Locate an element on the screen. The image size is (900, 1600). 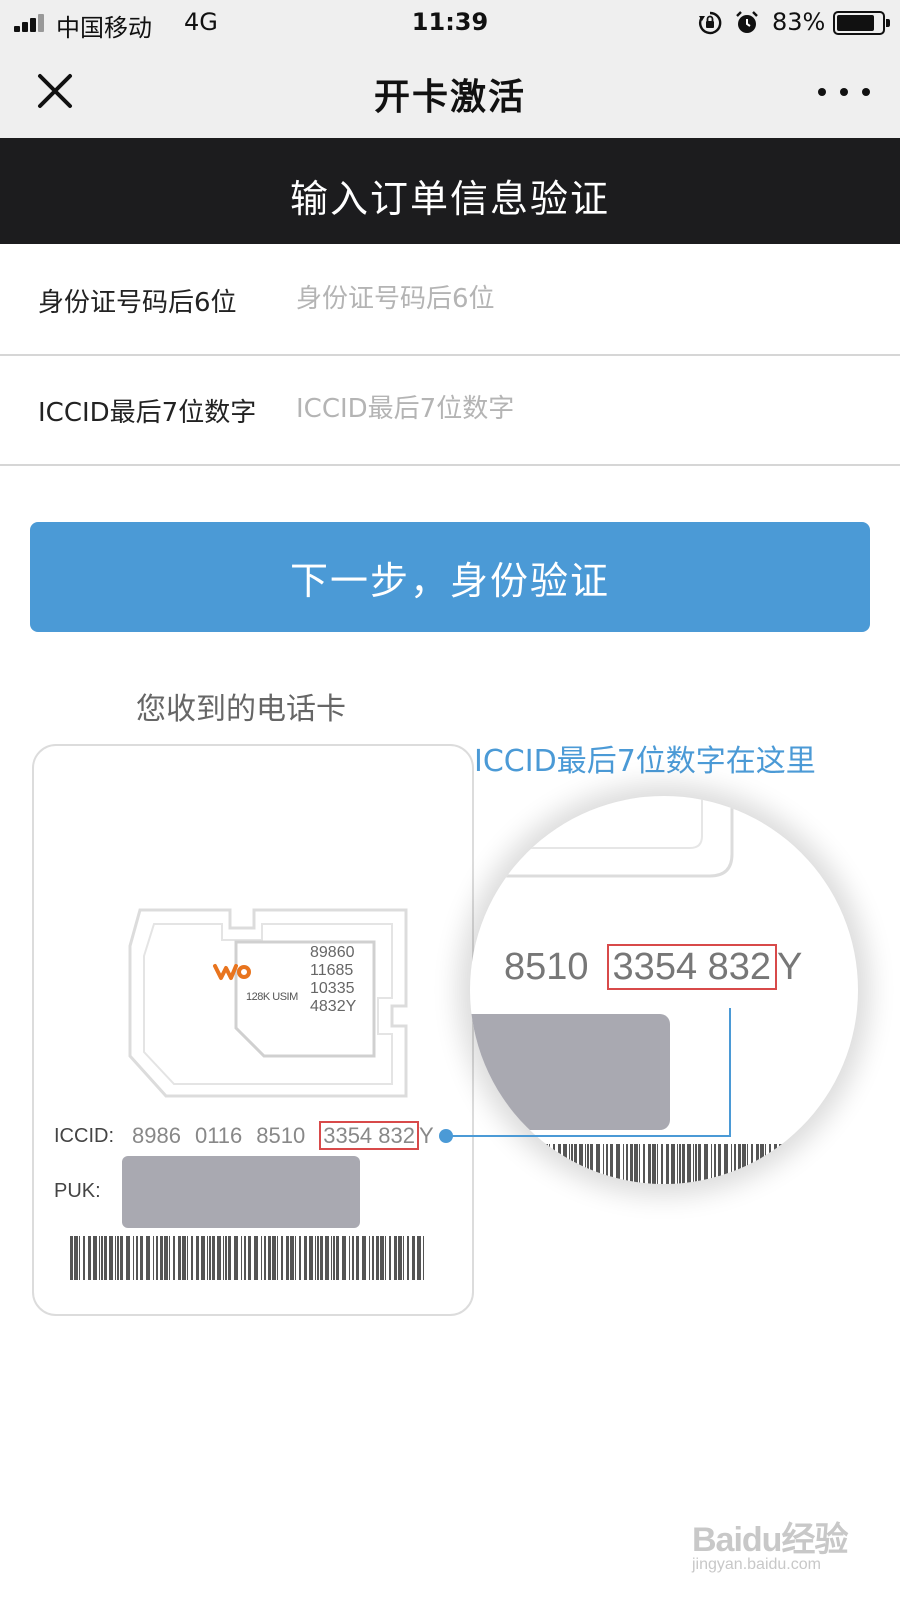
section-header: 输入订单信息验证 is located at coordinates (450, 191).